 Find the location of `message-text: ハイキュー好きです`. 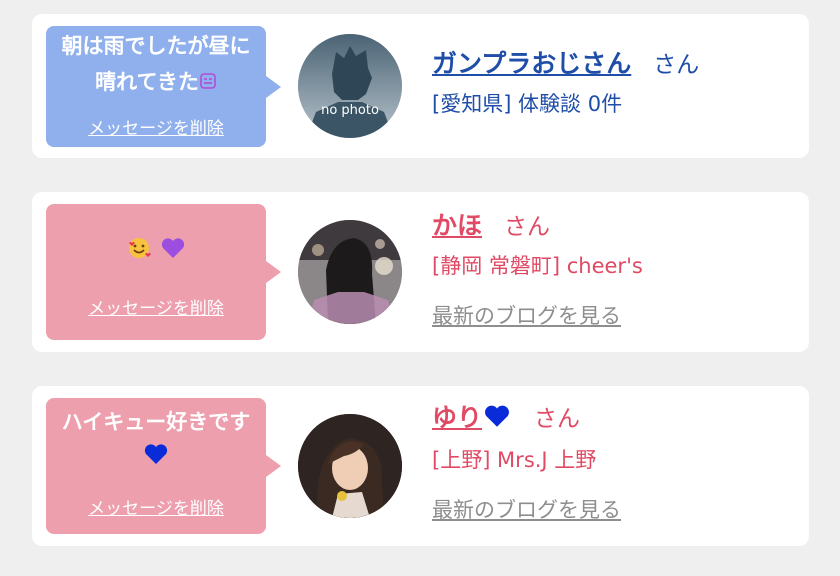

message-text: ハイキュー好きです is located at coordinates (156, 441).